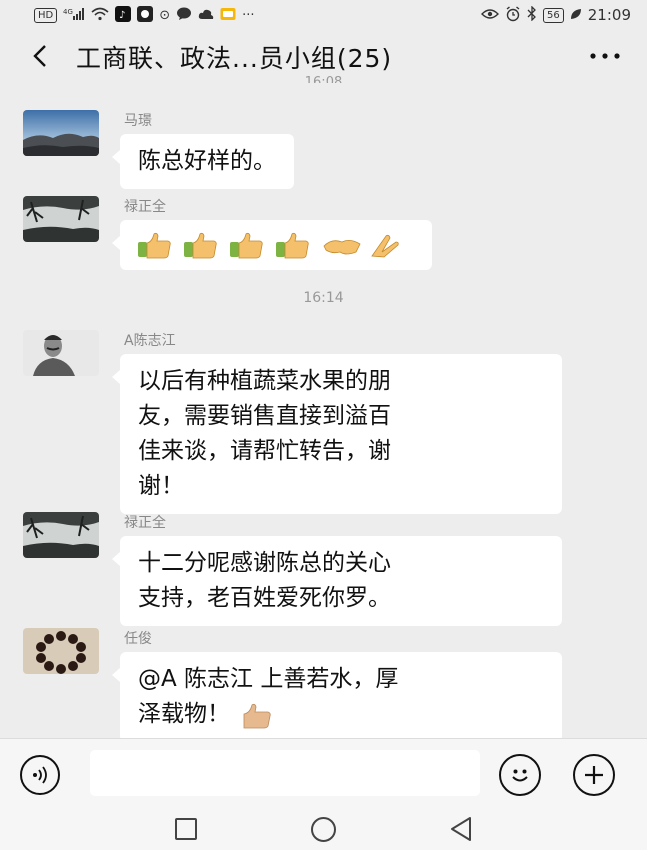 The height and width of the screenshot is (850, 647). What do you see at coordinates (594, 775) in the screenshot?
I see `plus-icon` at bounding box center [594, 775].